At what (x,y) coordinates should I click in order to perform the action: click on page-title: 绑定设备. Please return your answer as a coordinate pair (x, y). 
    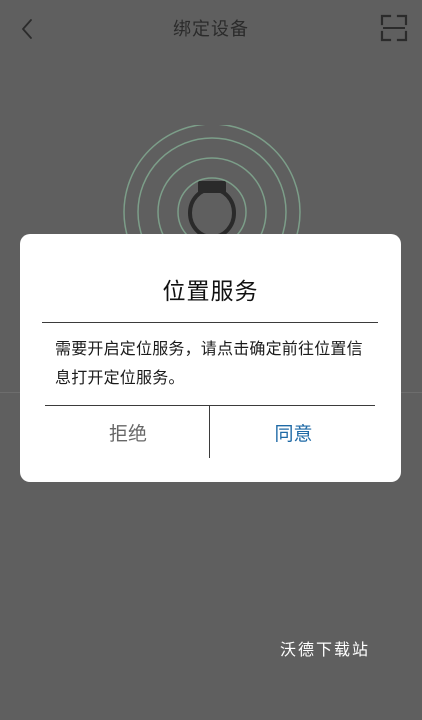
    Looking at the image, I should click on (211, 29).